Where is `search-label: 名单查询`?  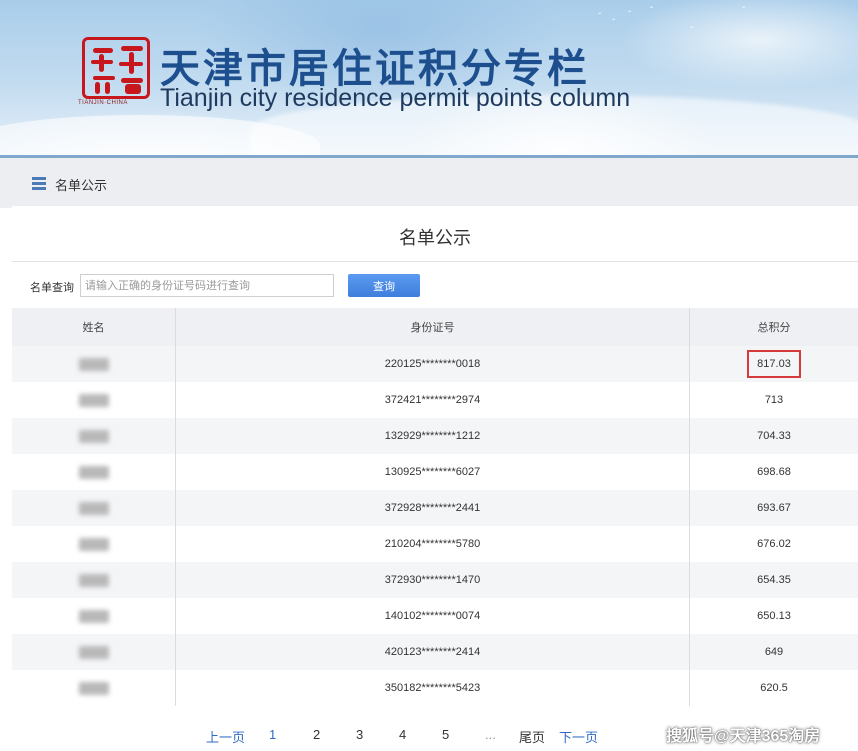
search-label: 名单查询 is located at coordinates (52, 288).